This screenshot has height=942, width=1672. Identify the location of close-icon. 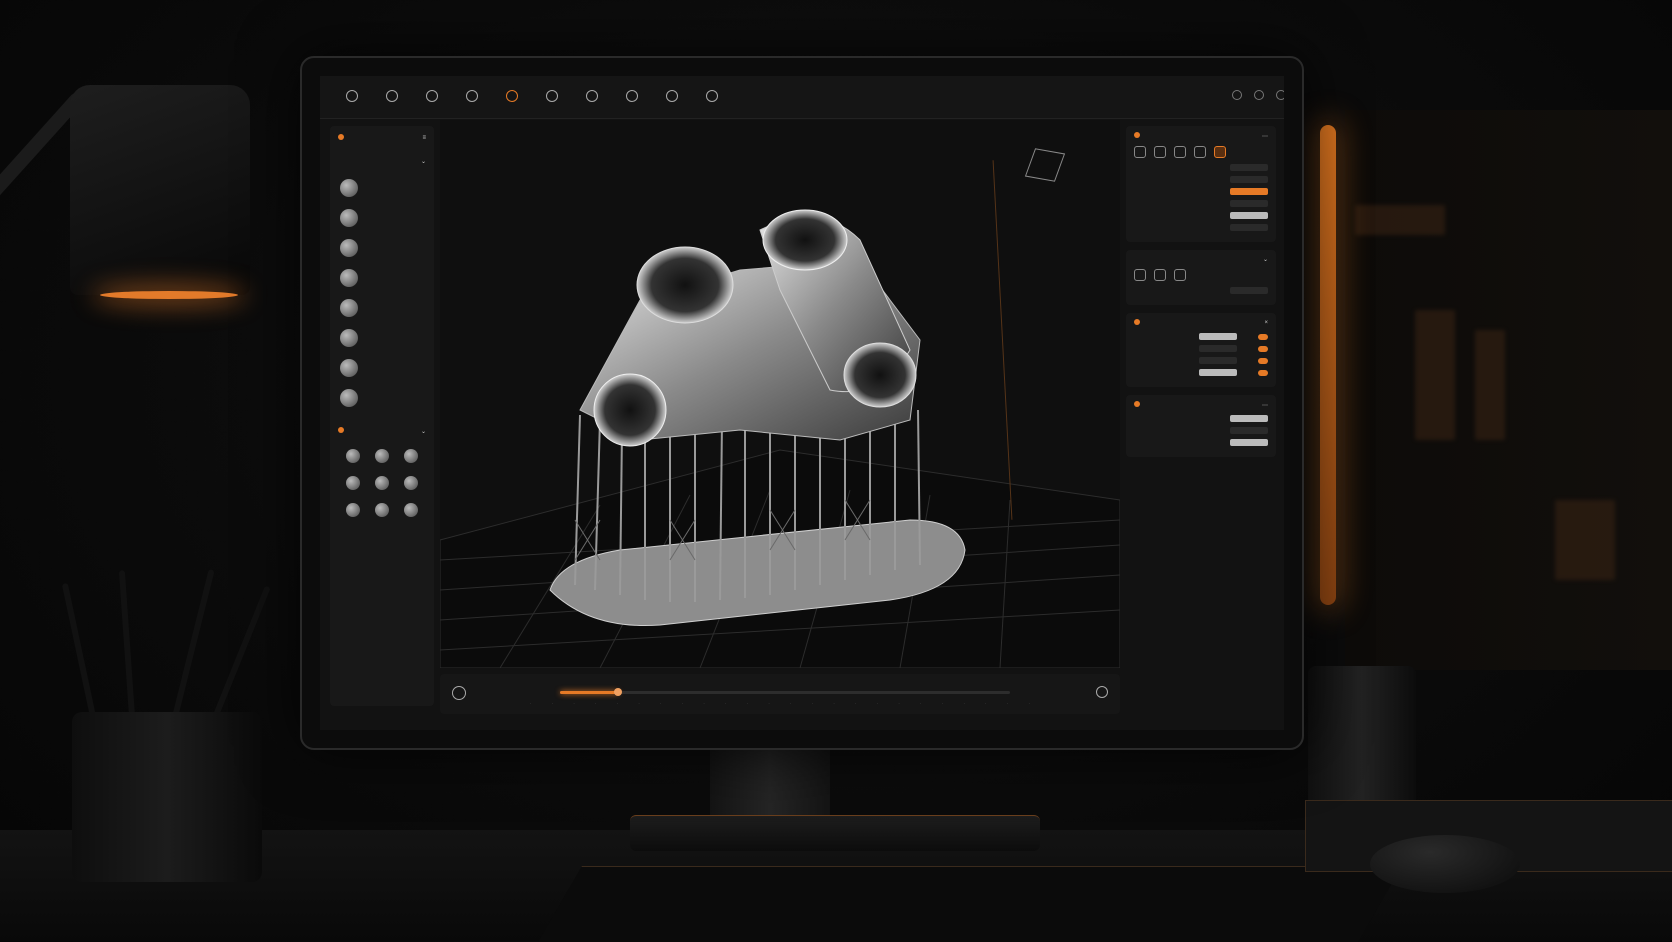
(1280, 95).